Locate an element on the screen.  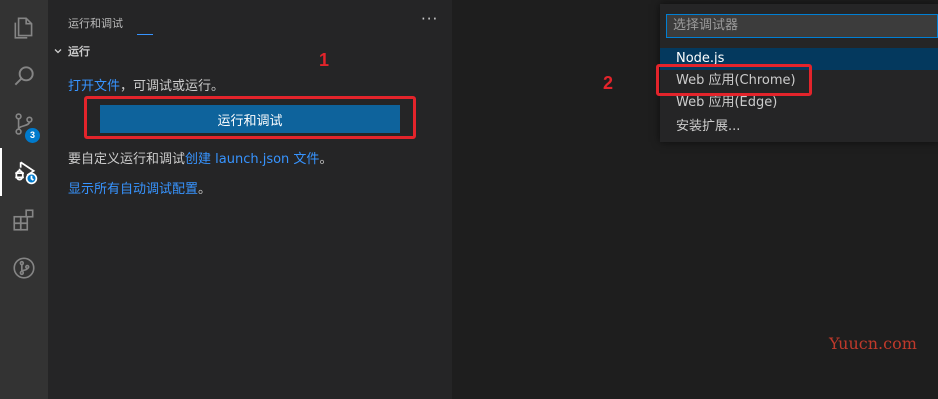
create-launch-json-link: 创建 launch.json 文件 is located at coordinates (252, 159).